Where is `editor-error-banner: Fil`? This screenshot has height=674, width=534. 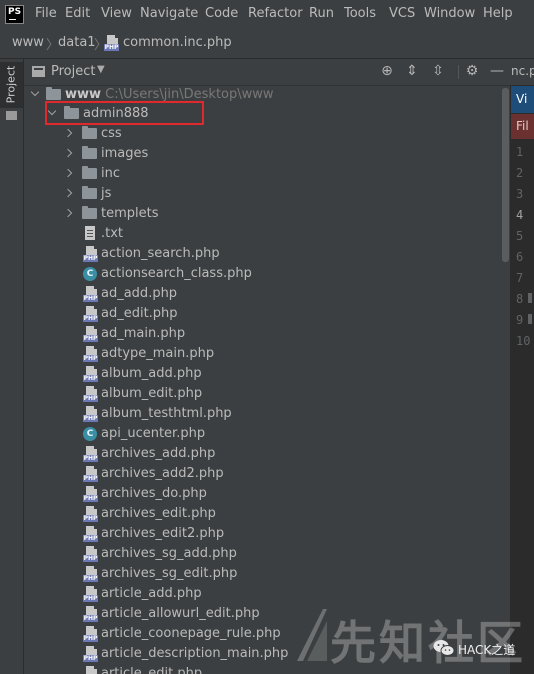 editor-error-banner: Fil is located at coordinates (522, 126).